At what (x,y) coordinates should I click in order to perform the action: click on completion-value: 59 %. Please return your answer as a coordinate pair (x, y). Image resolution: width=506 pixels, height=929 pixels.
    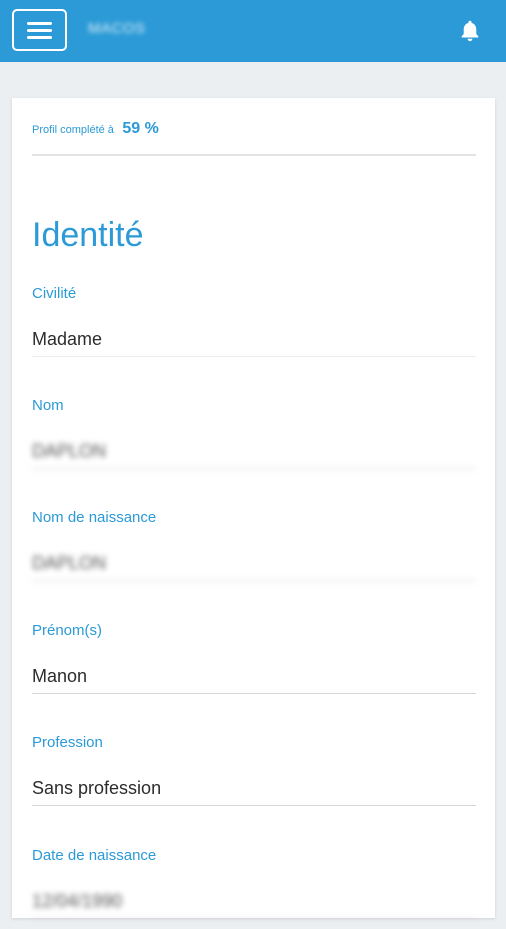
    Looking at the image, I should click on (140, 128).